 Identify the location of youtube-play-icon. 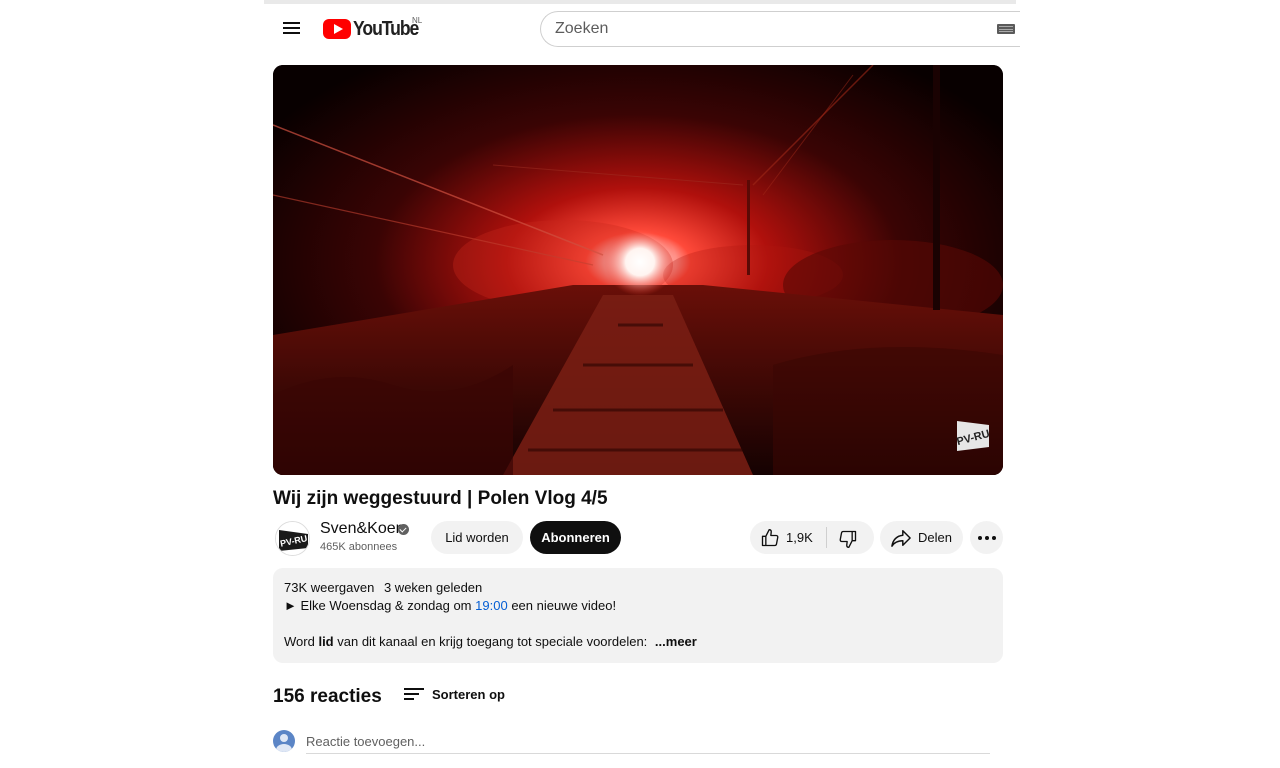
(337, 29).